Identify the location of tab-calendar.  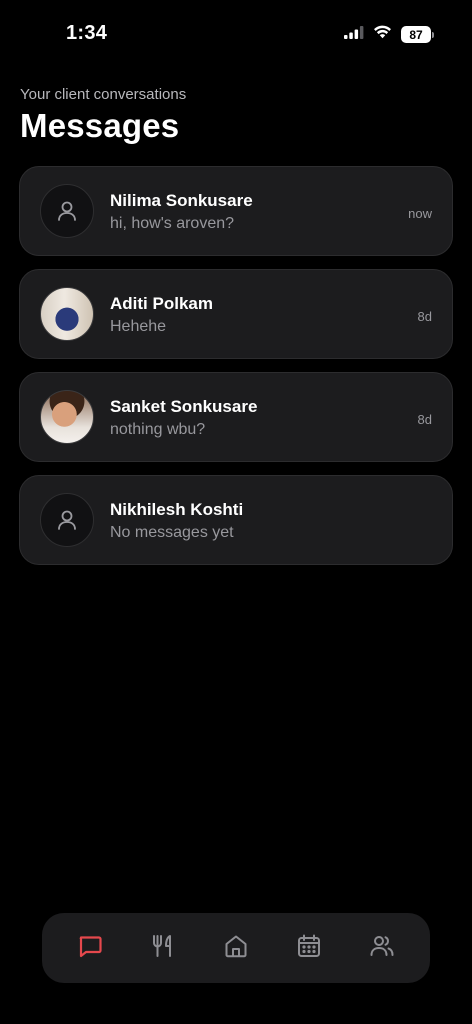
(309, 948).